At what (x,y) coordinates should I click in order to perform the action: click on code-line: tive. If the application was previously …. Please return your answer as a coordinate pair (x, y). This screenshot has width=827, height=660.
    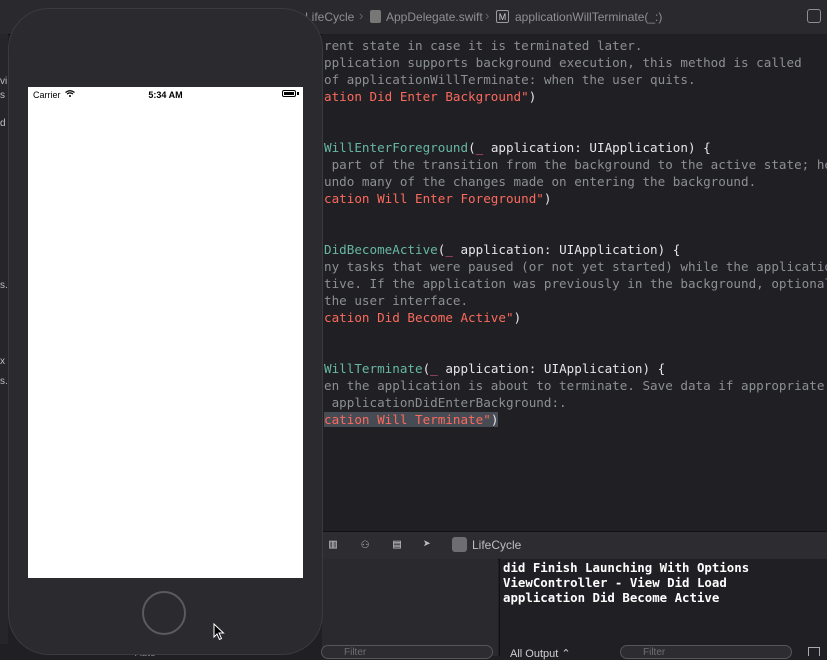
    Looking at the image, I should click on (575, 283).